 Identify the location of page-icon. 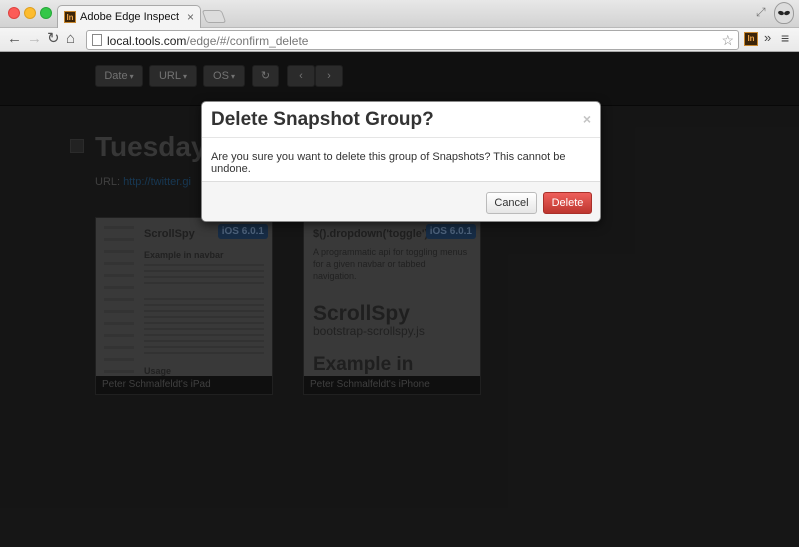
(97, 40).